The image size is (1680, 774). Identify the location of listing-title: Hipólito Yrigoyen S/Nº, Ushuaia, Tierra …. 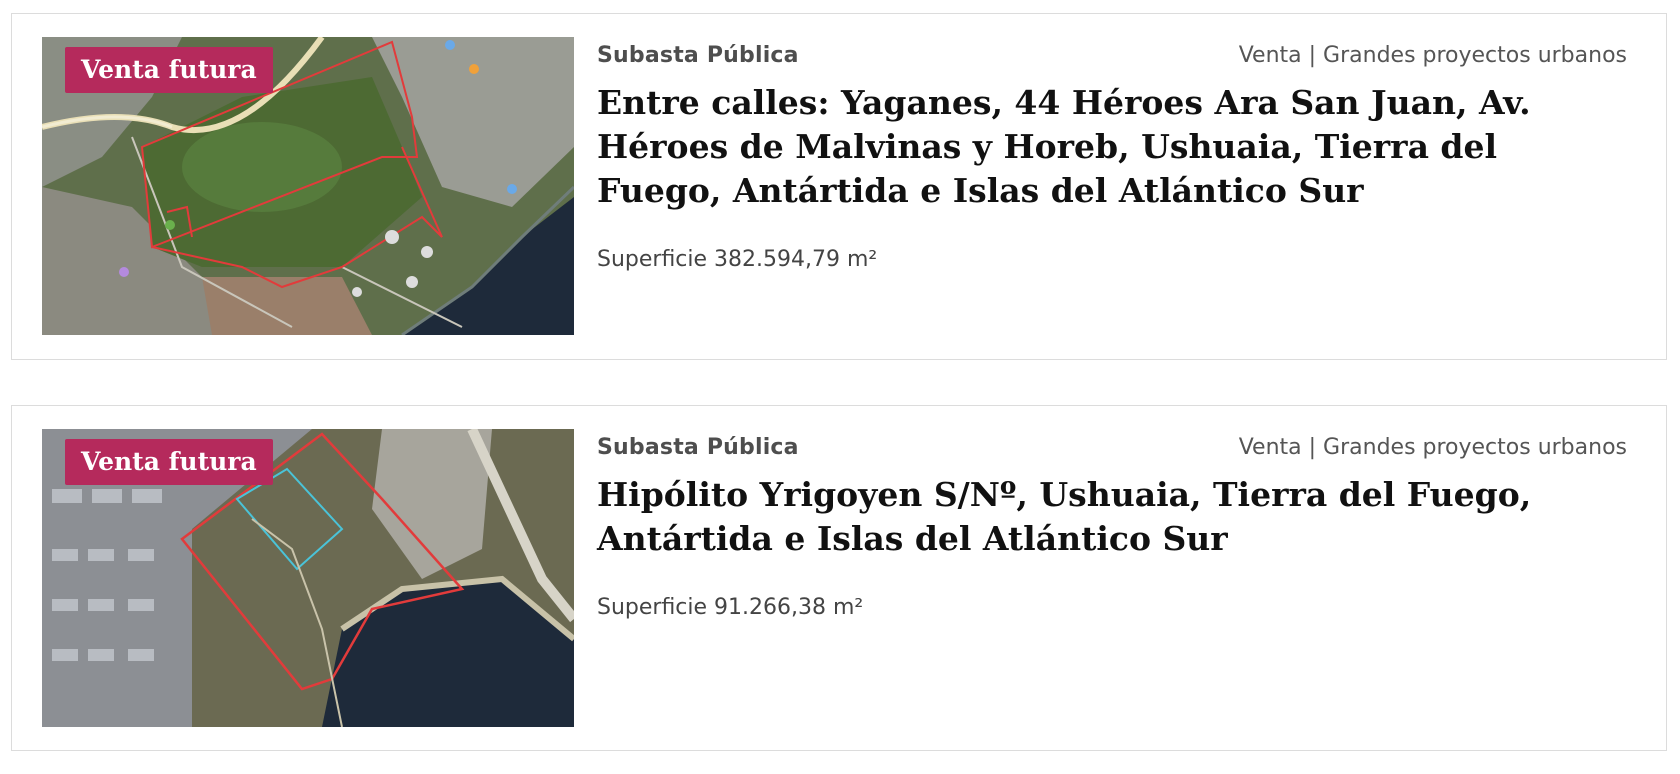
(1112, 517).